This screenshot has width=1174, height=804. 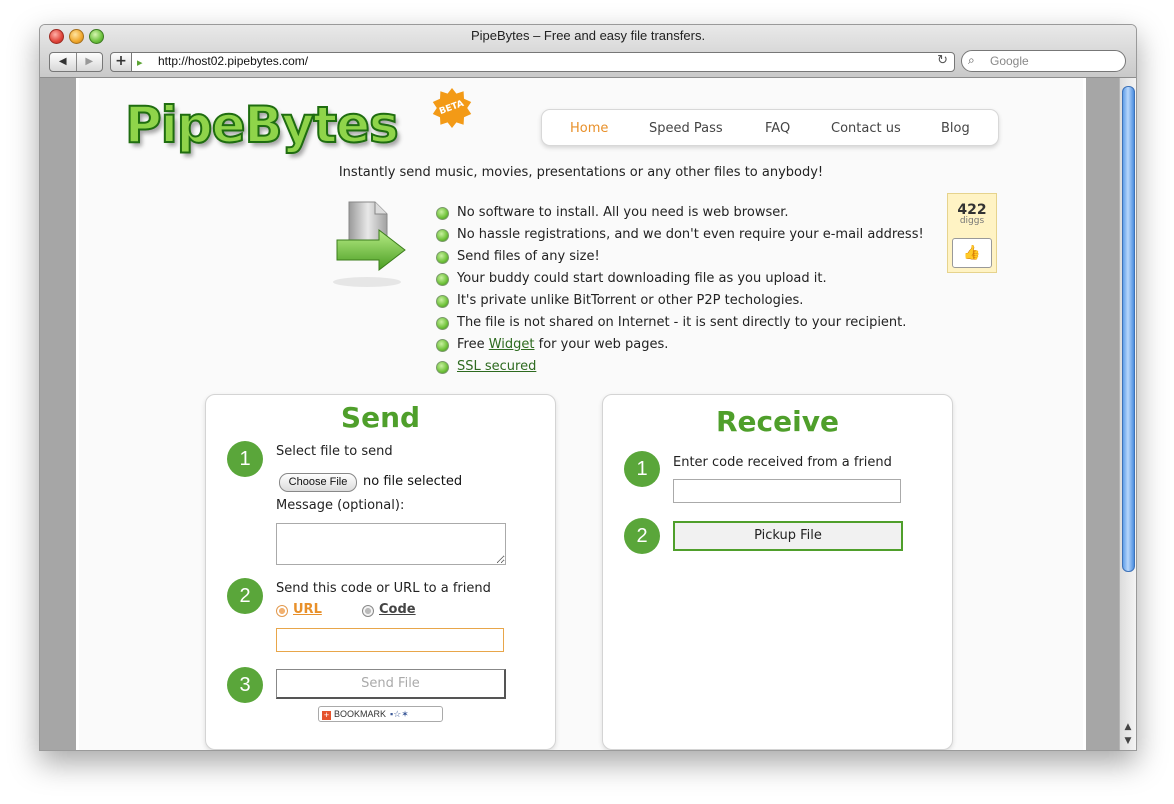 I want to click on reload-icon: ↻, so click(x=942, y=60).